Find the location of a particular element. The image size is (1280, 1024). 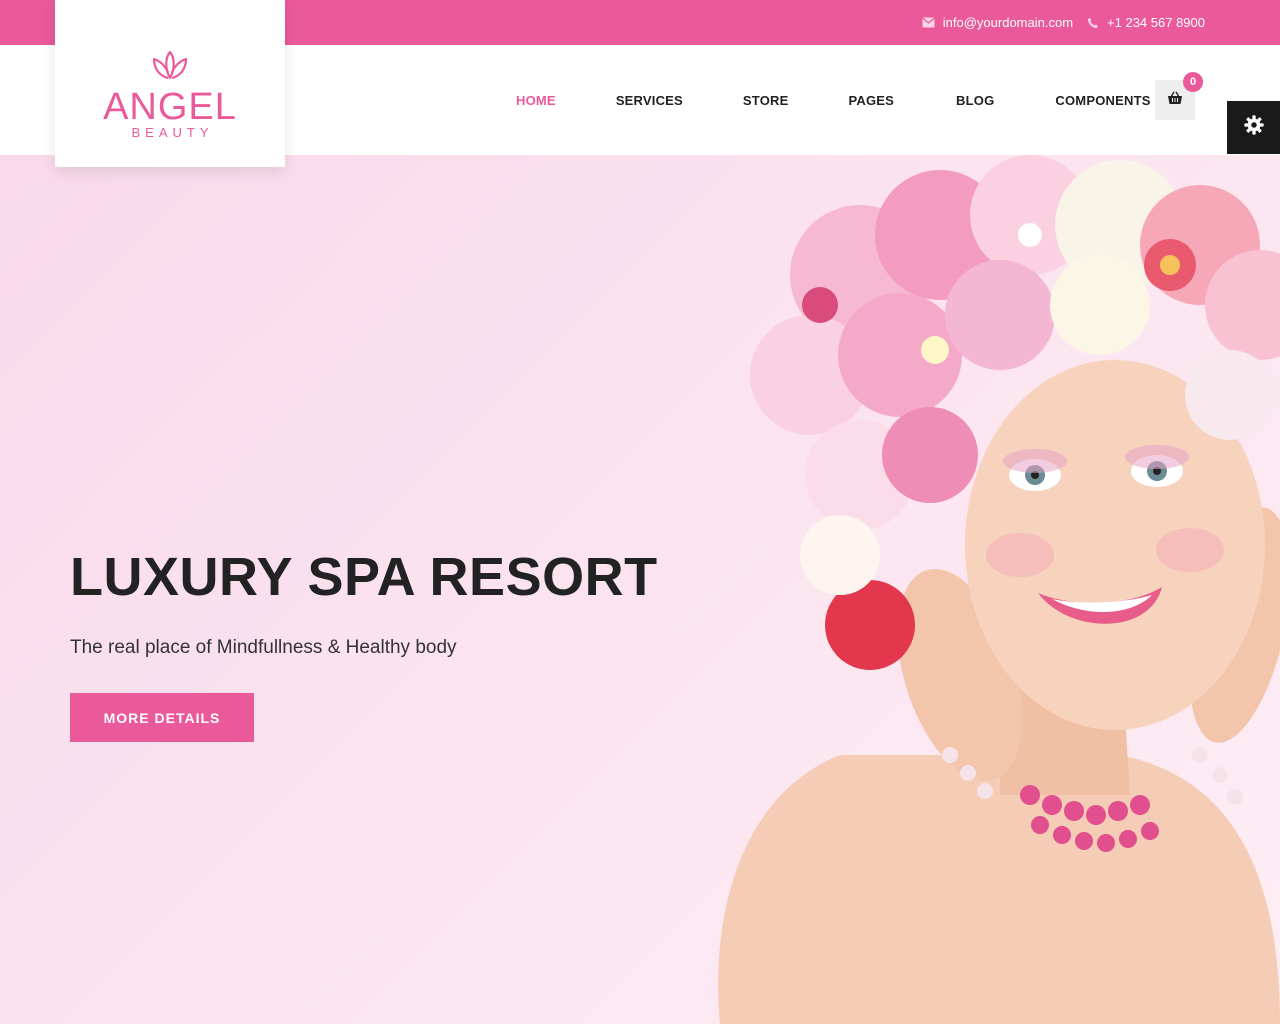

logo-tagline: BEAUTY is located at coordinates (172, 132).